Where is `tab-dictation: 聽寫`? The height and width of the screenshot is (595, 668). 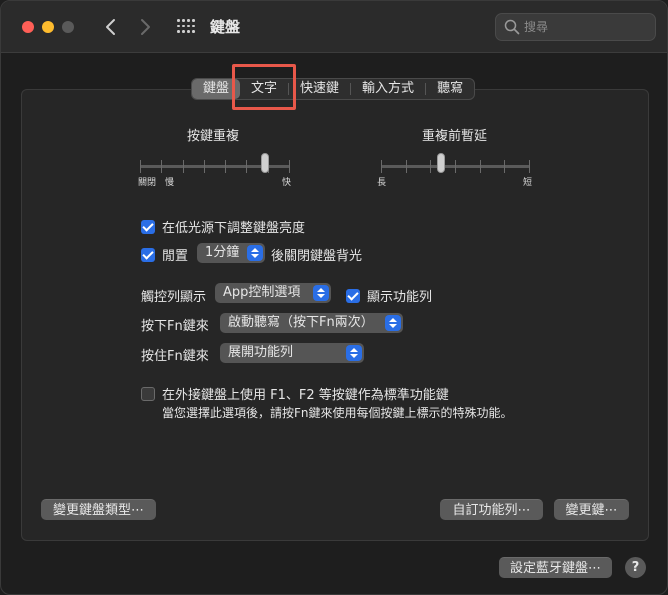 tab-dictation: 聽寫 is located at coordinates (450, 89).